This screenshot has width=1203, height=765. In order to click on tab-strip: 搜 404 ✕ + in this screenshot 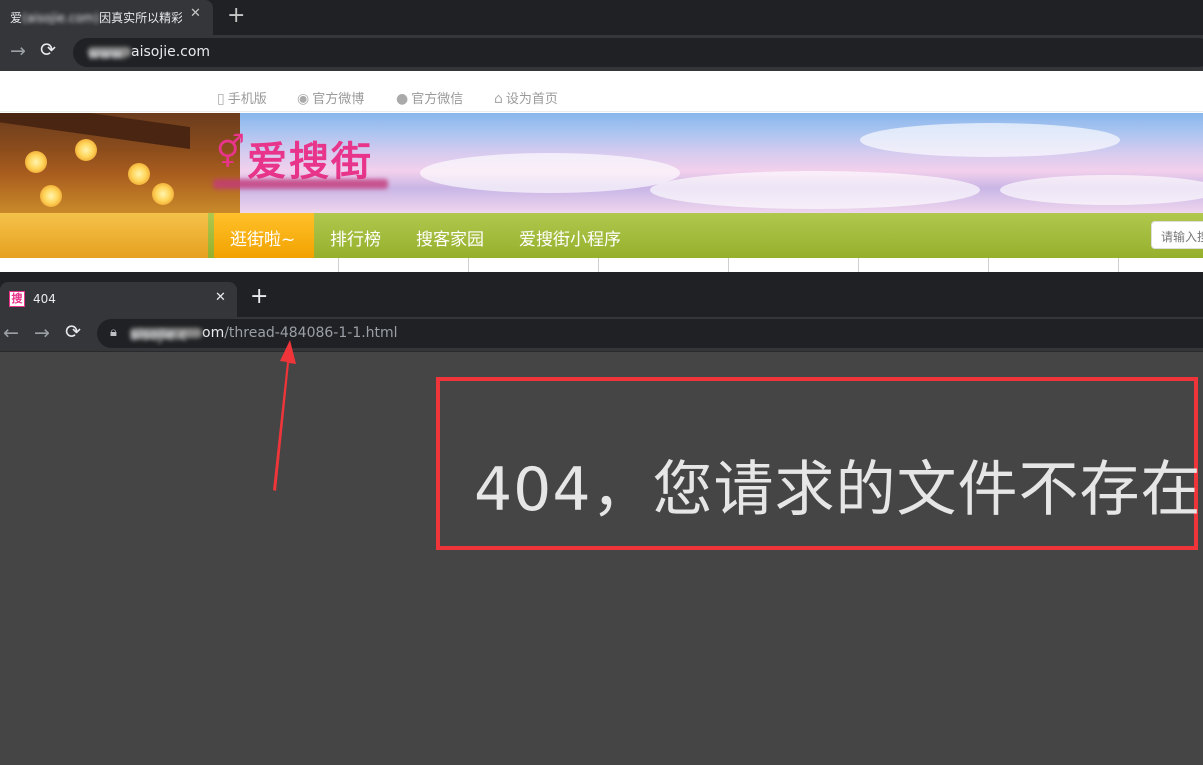, I will do `click(601, 294)`.